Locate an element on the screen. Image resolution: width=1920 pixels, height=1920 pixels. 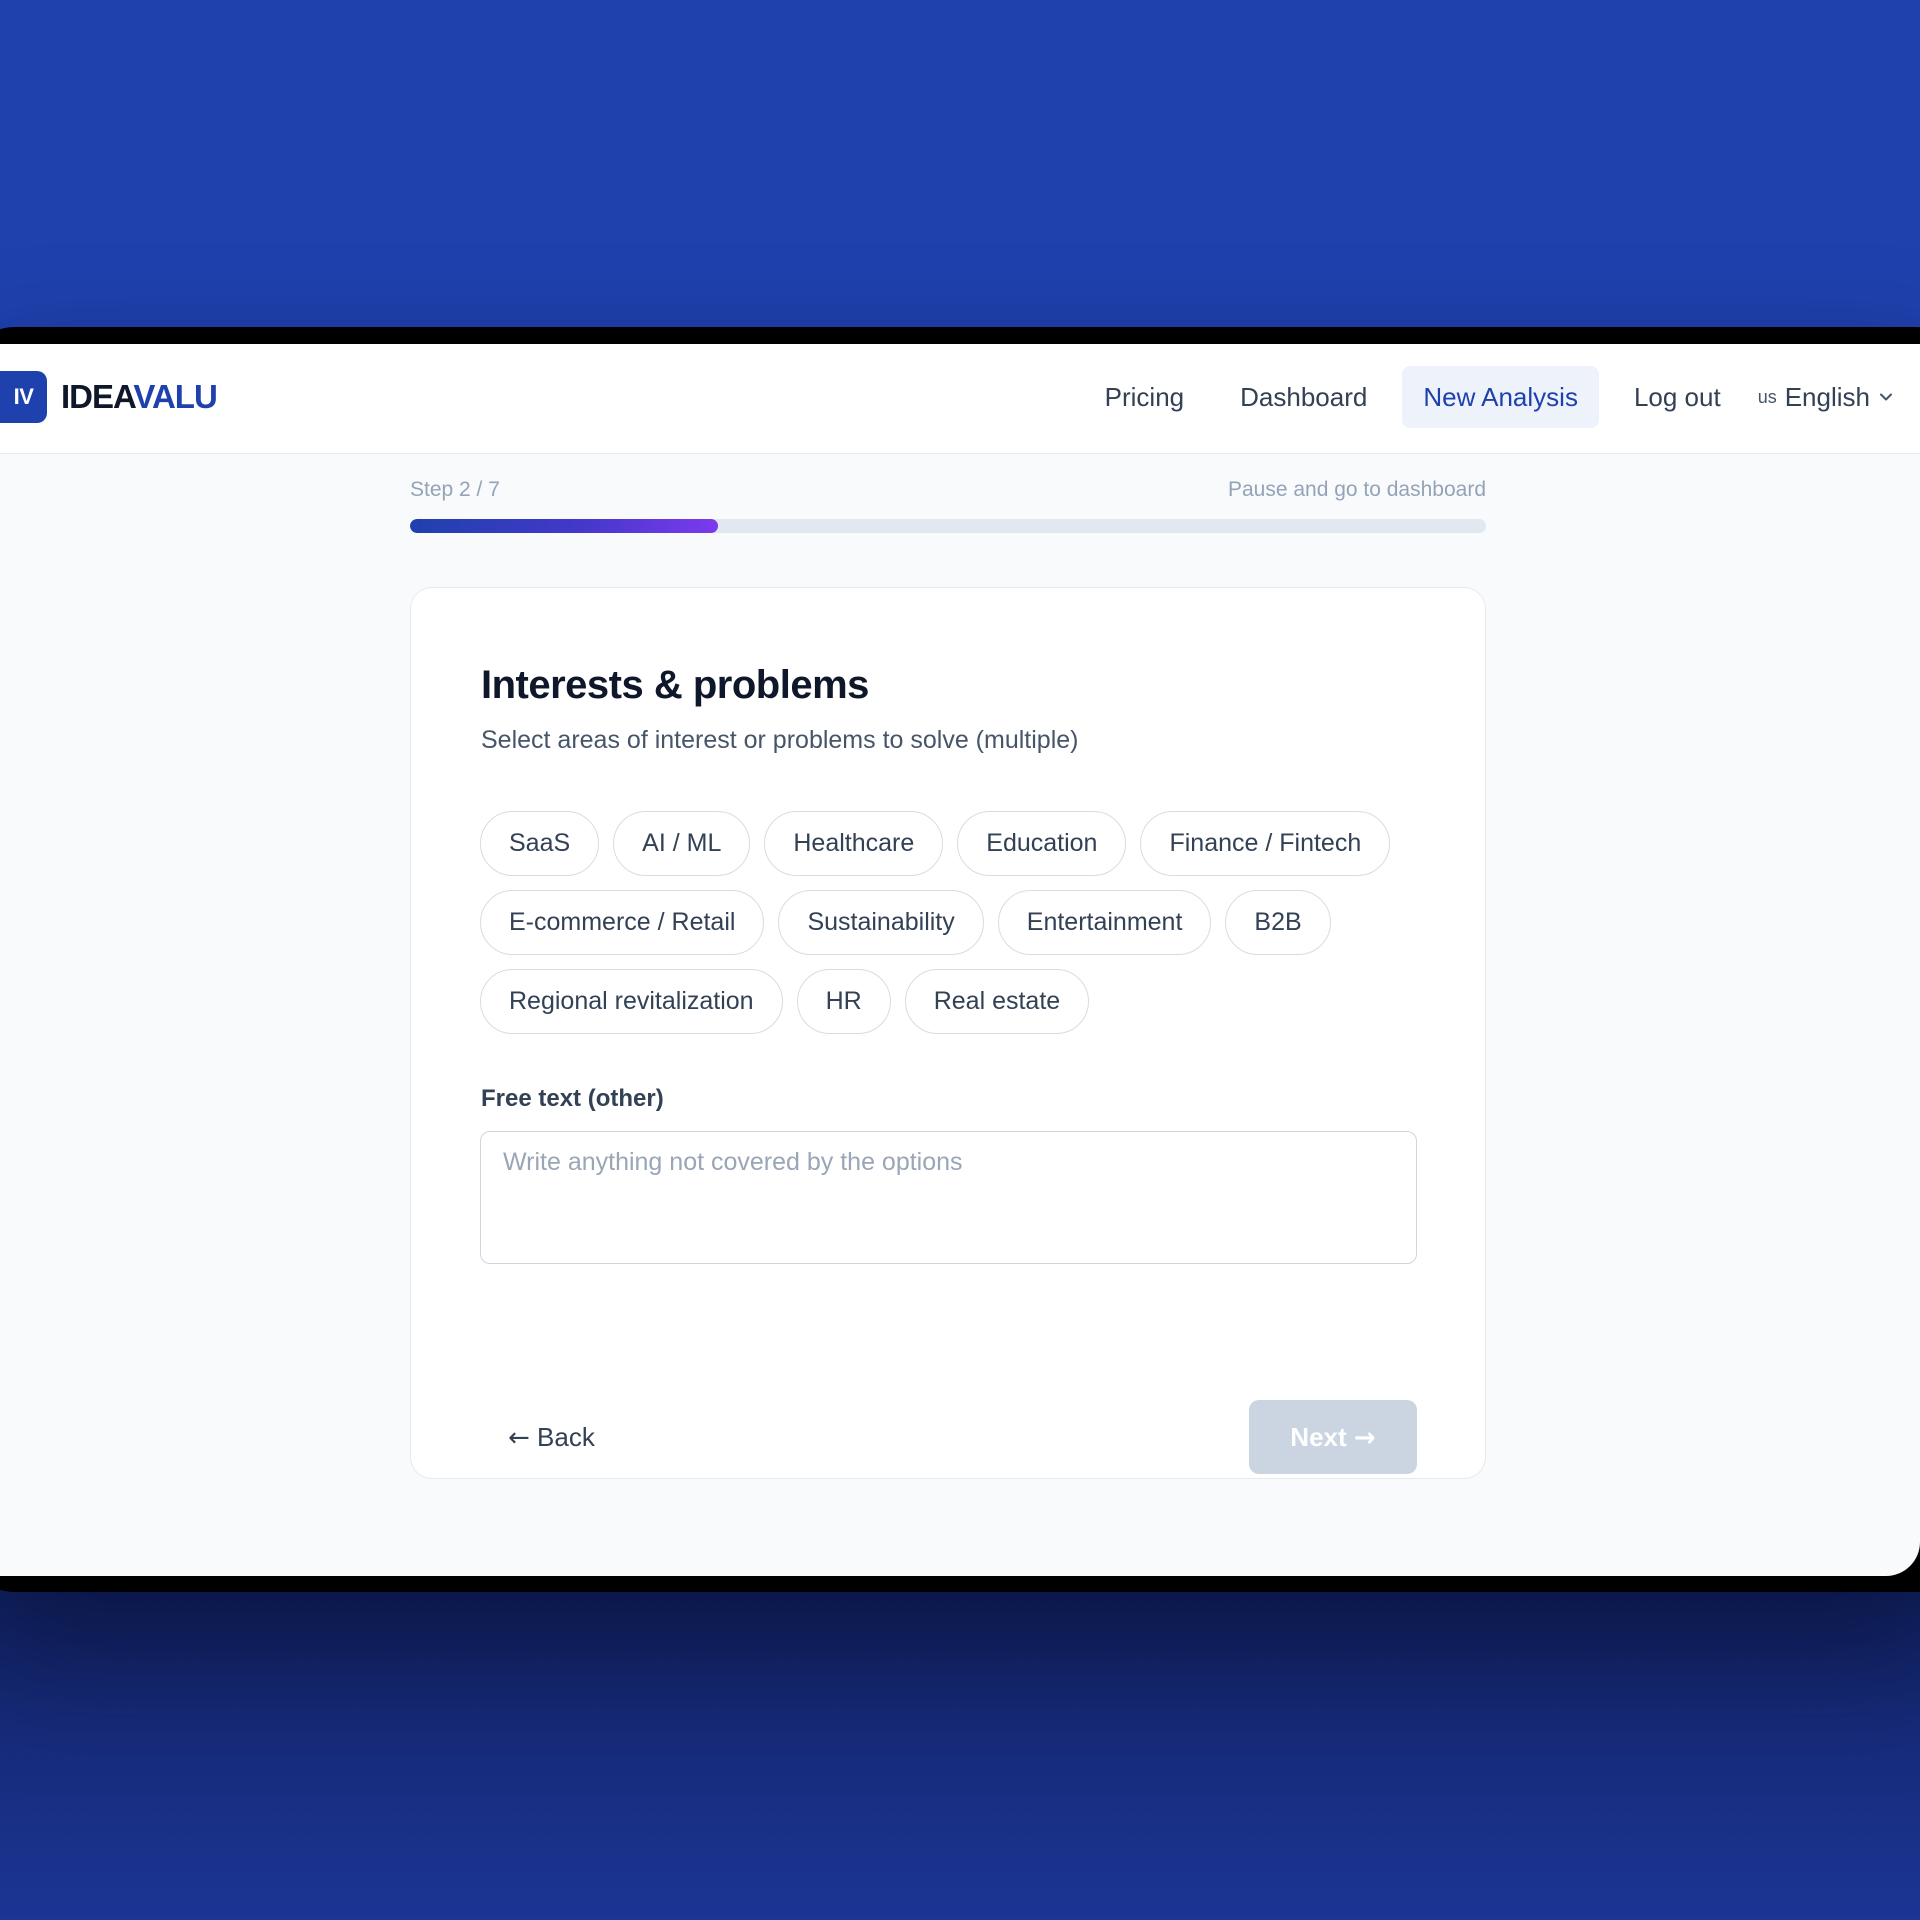
next-label: Next is located at coordinates (1318, 1437).